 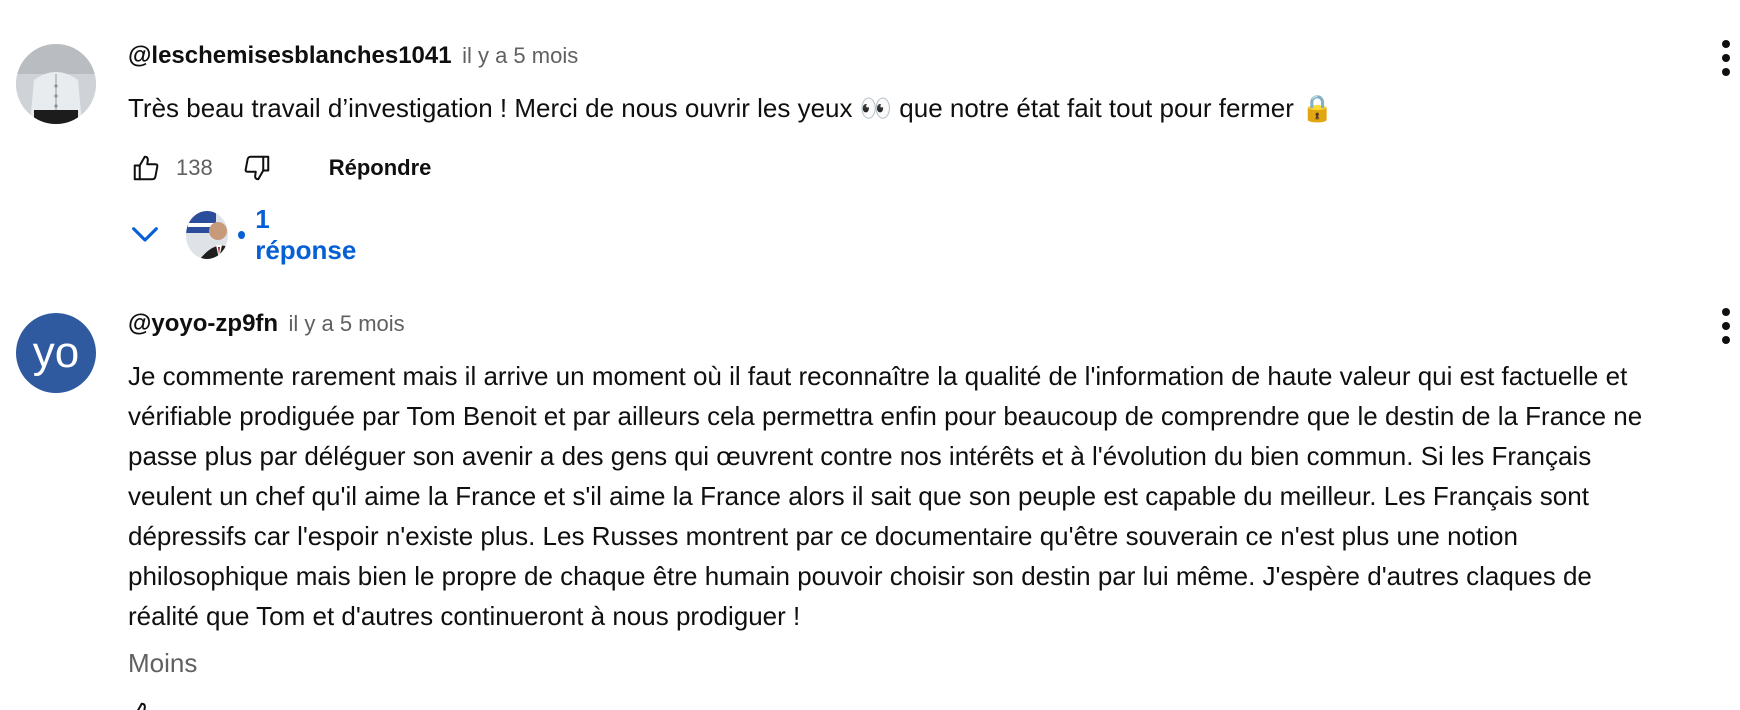 What do you see at coordinates (56, 84) in the screenshot?
I see `avatar` at bounding box center [56, 84].